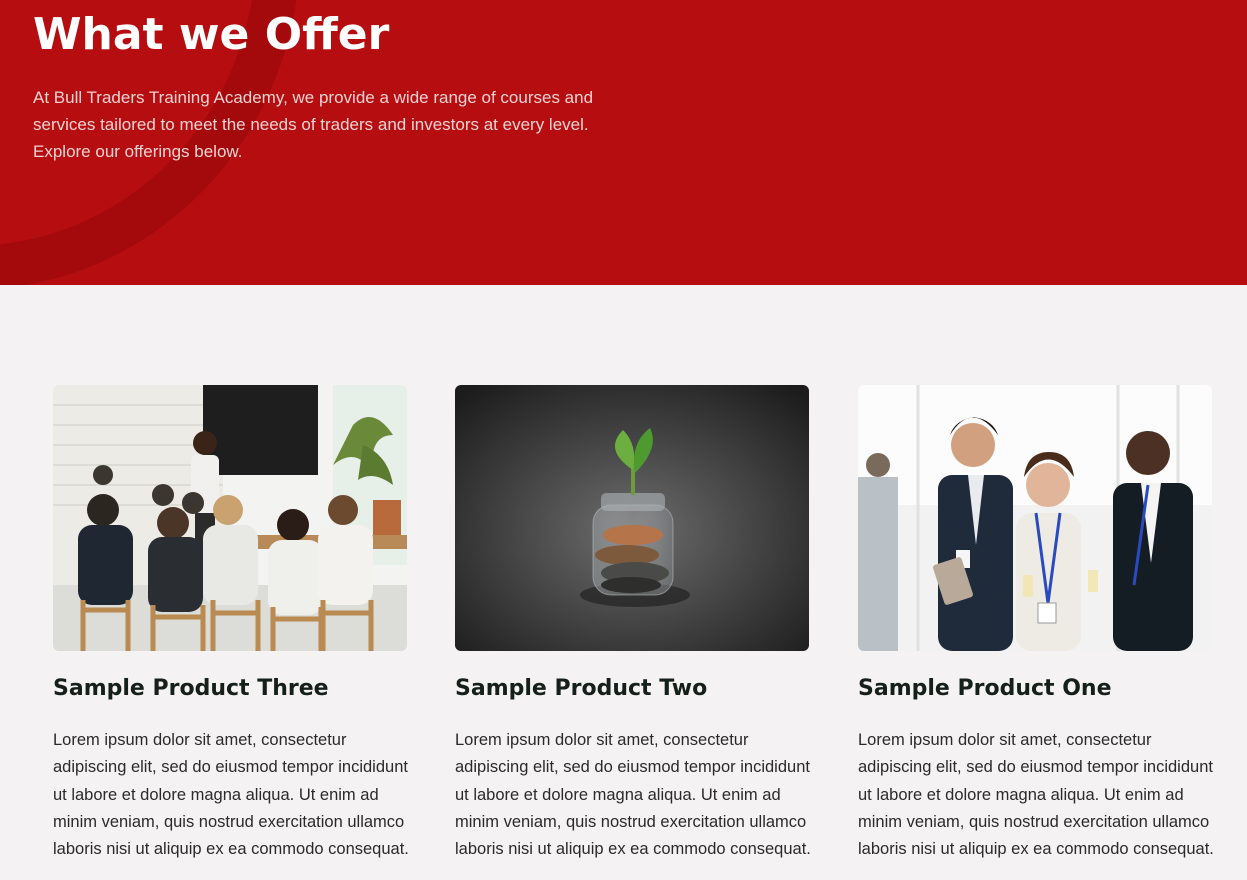  I want to click on classroom-photo-illustration, so click(230, 518).